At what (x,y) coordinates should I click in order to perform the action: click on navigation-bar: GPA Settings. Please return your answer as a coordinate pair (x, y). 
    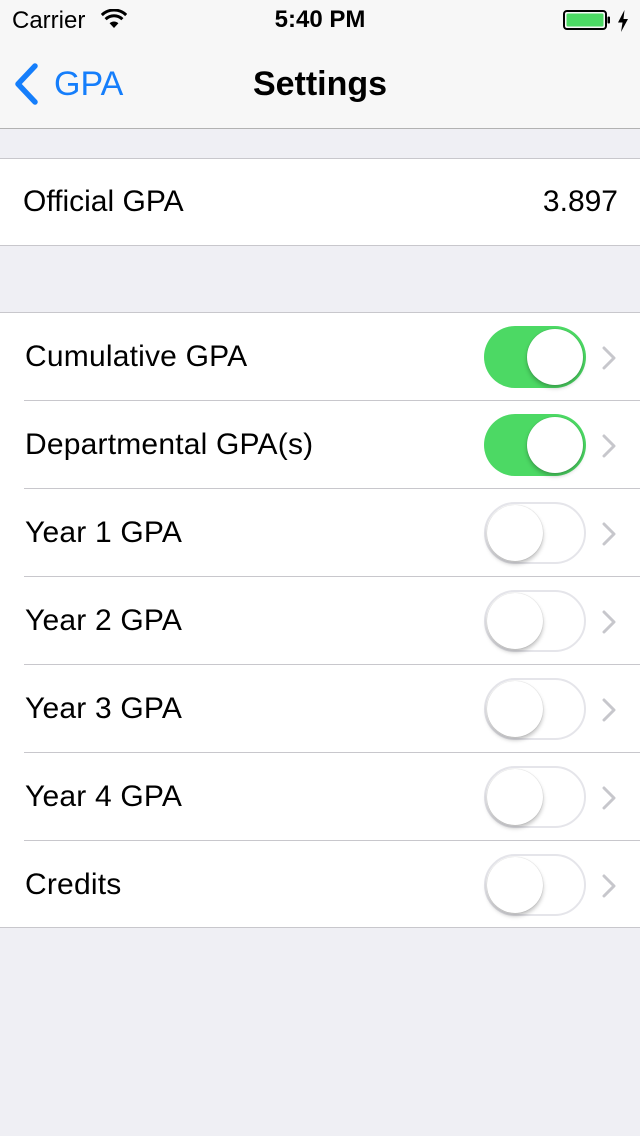
    Looking at the image, I should click on (320, 84).